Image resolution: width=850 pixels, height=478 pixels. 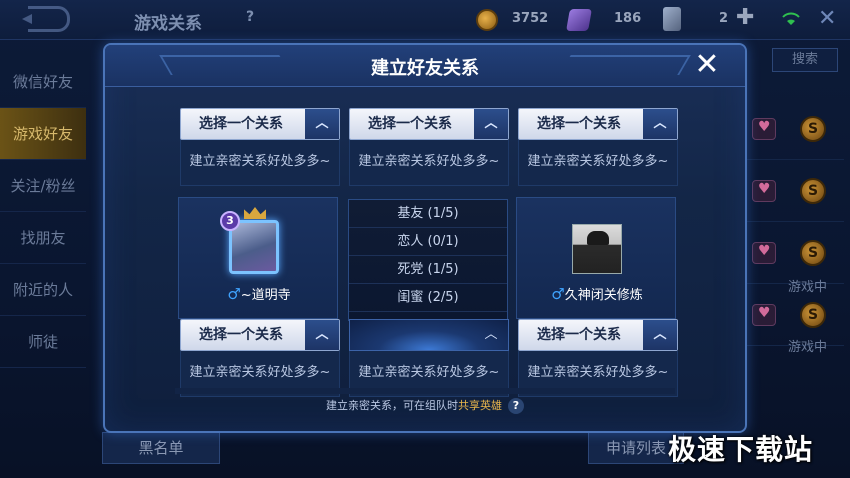 I want to click on add-icon: ✚, so click(x=745, y=18).